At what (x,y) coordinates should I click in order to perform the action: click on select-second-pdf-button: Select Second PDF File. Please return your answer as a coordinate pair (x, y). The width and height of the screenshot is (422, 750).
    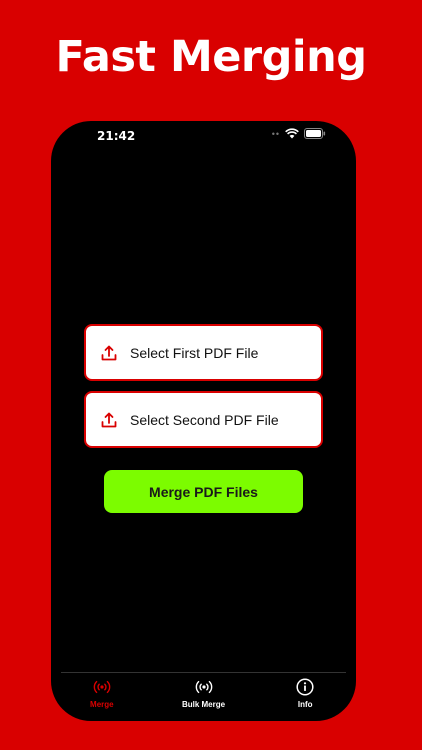
    Looking at the image, I should click on (203, 419).